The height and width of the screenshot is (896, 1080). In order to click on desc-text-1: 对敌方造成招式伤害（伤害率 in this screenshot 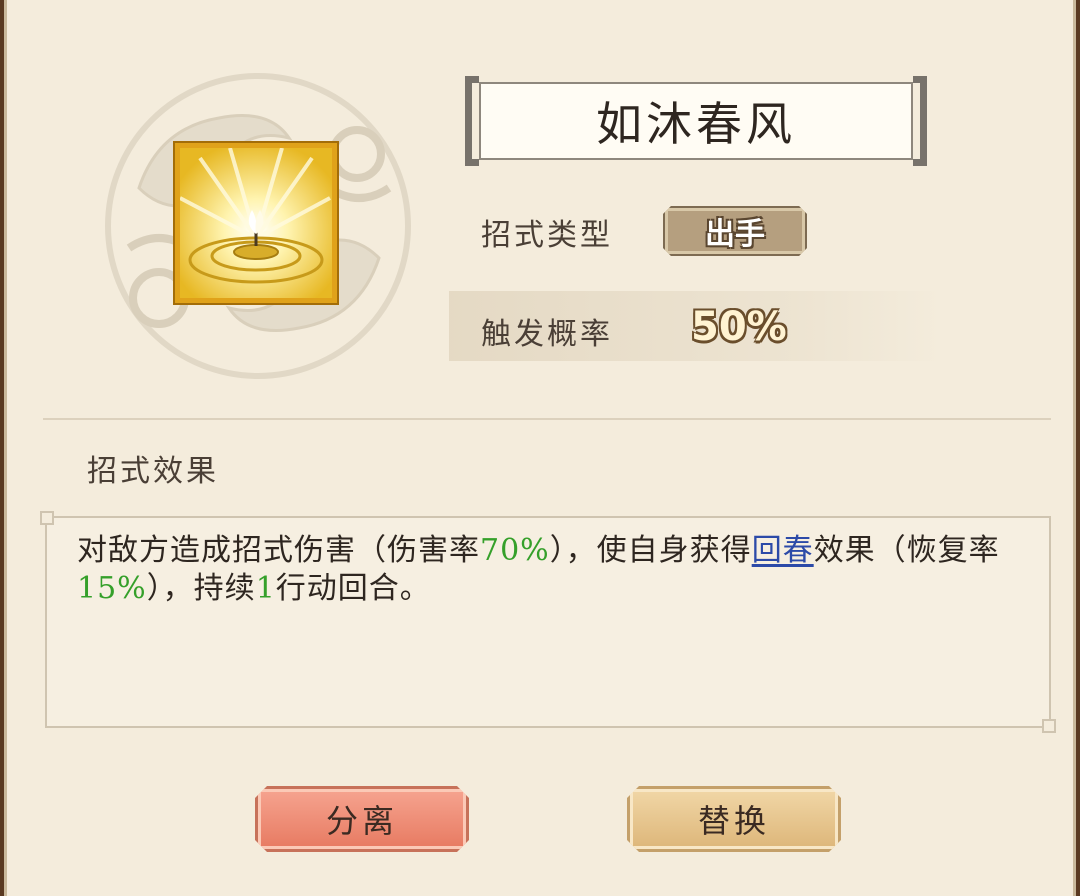, I will do `click(278, 550)`.